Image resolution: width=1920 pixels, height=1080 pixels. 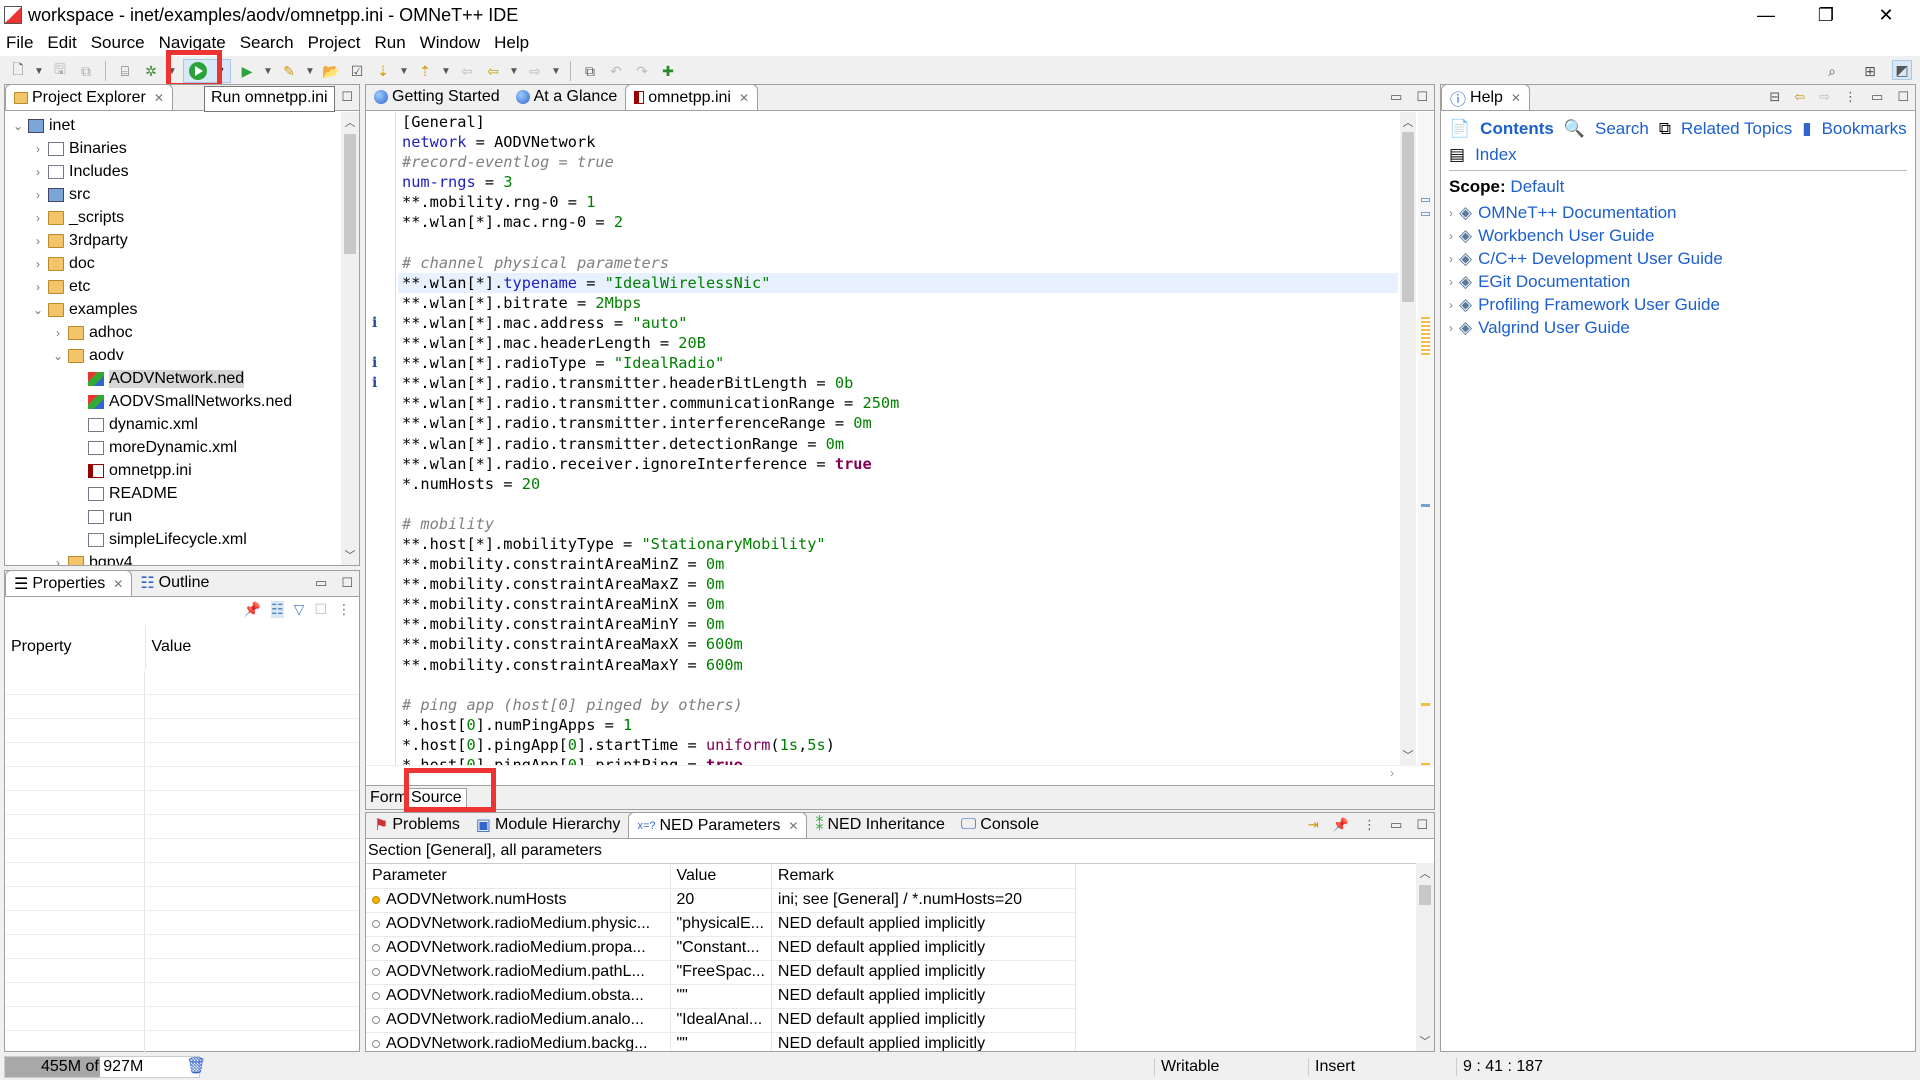 I want to click on code-line: **.wlan[*].typename = "IdealWirelessNic", so click(x=898, y=282).